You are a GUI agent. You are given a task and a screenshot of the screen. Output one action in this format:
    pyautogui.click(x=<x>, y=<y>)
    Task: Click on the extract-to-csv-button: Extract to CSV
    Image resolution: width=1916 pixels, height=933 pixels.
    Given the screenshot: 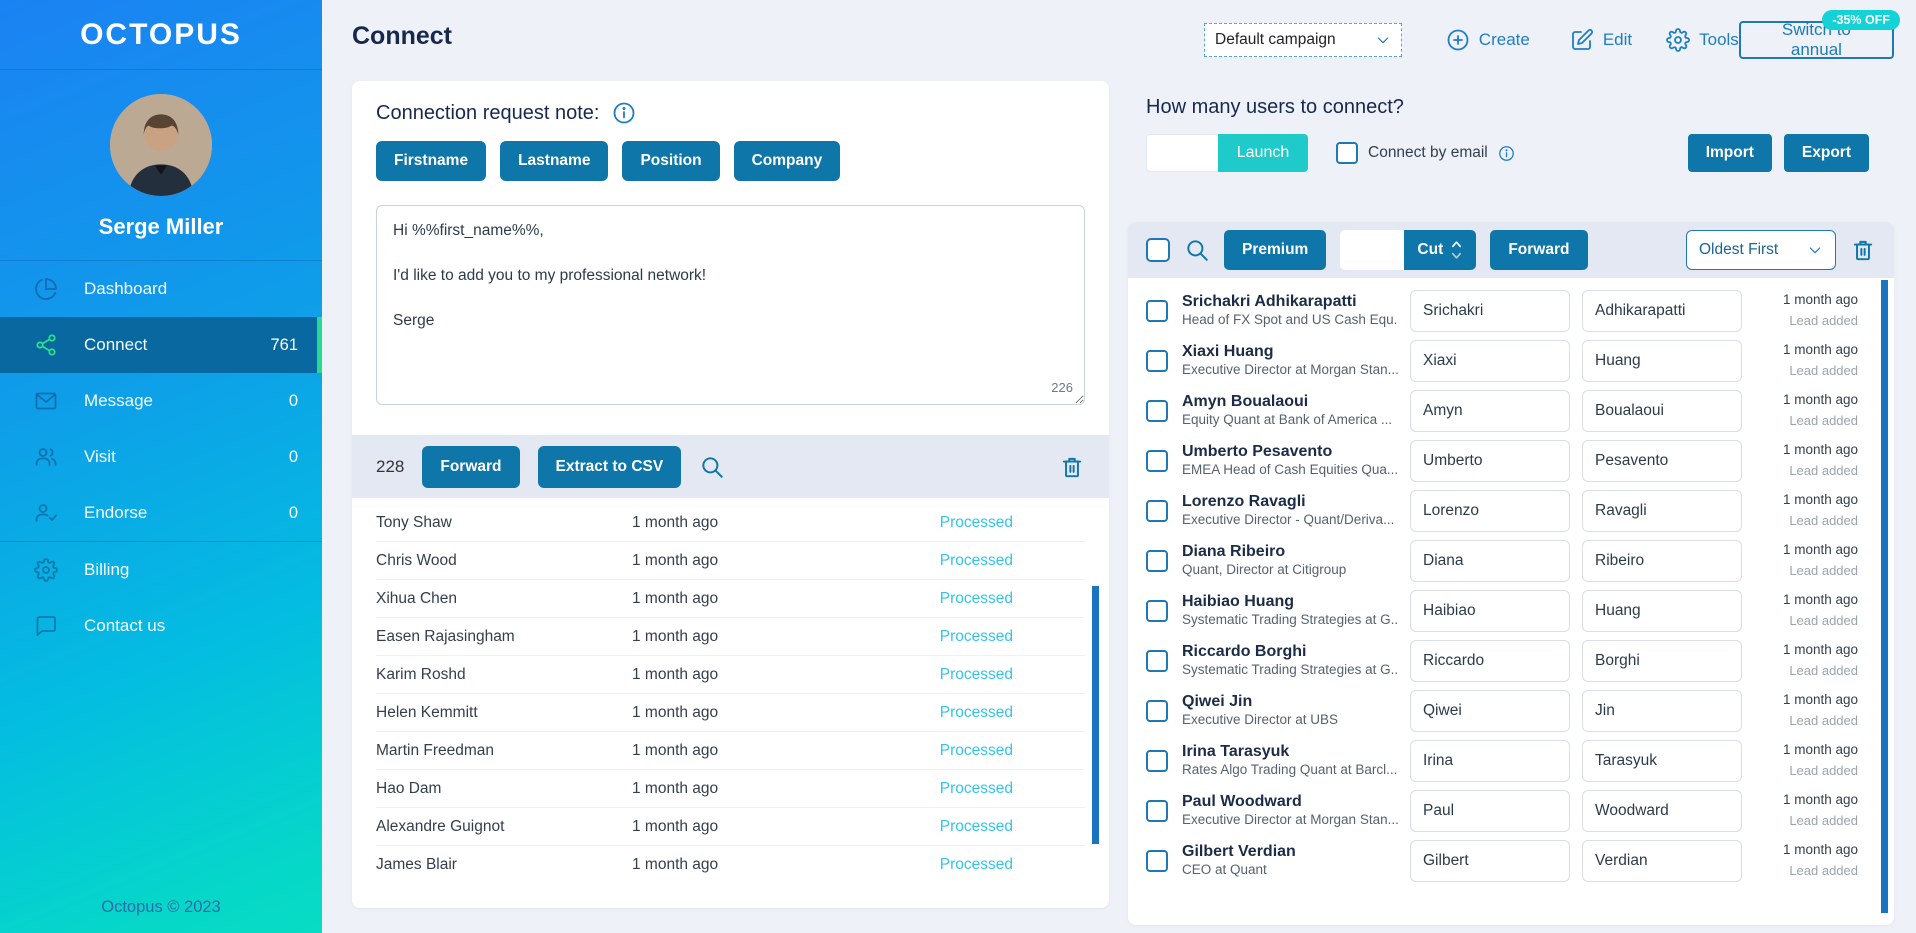 What is the action you would take?
    pyautogui.click(x=609, y=466)
    